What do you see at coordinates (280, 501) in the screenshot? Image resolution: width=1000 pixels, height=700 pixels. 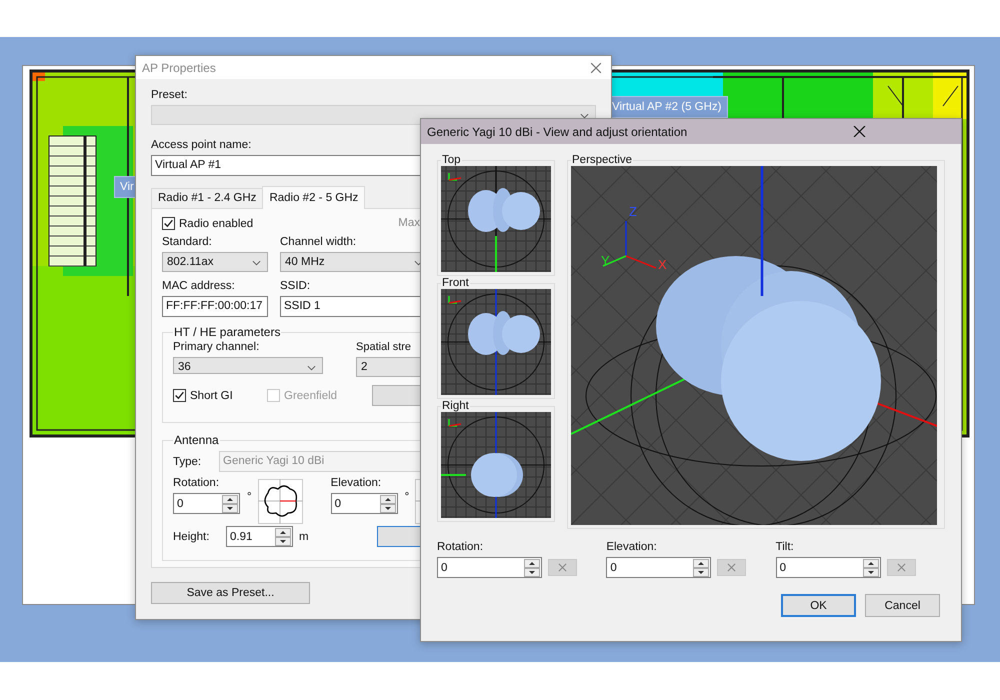 I see `antenna-pattern-icon` at bounding box center [280, 501].